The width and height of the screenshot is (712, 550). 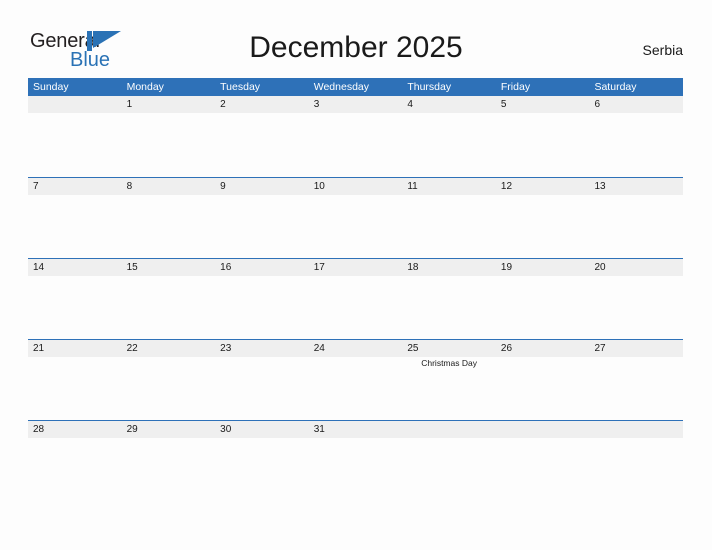 What do you see at coordinates (51, 87) in the screenshot?
I see `weekday-sunday: Sunday` at bounding box center [51, 87].